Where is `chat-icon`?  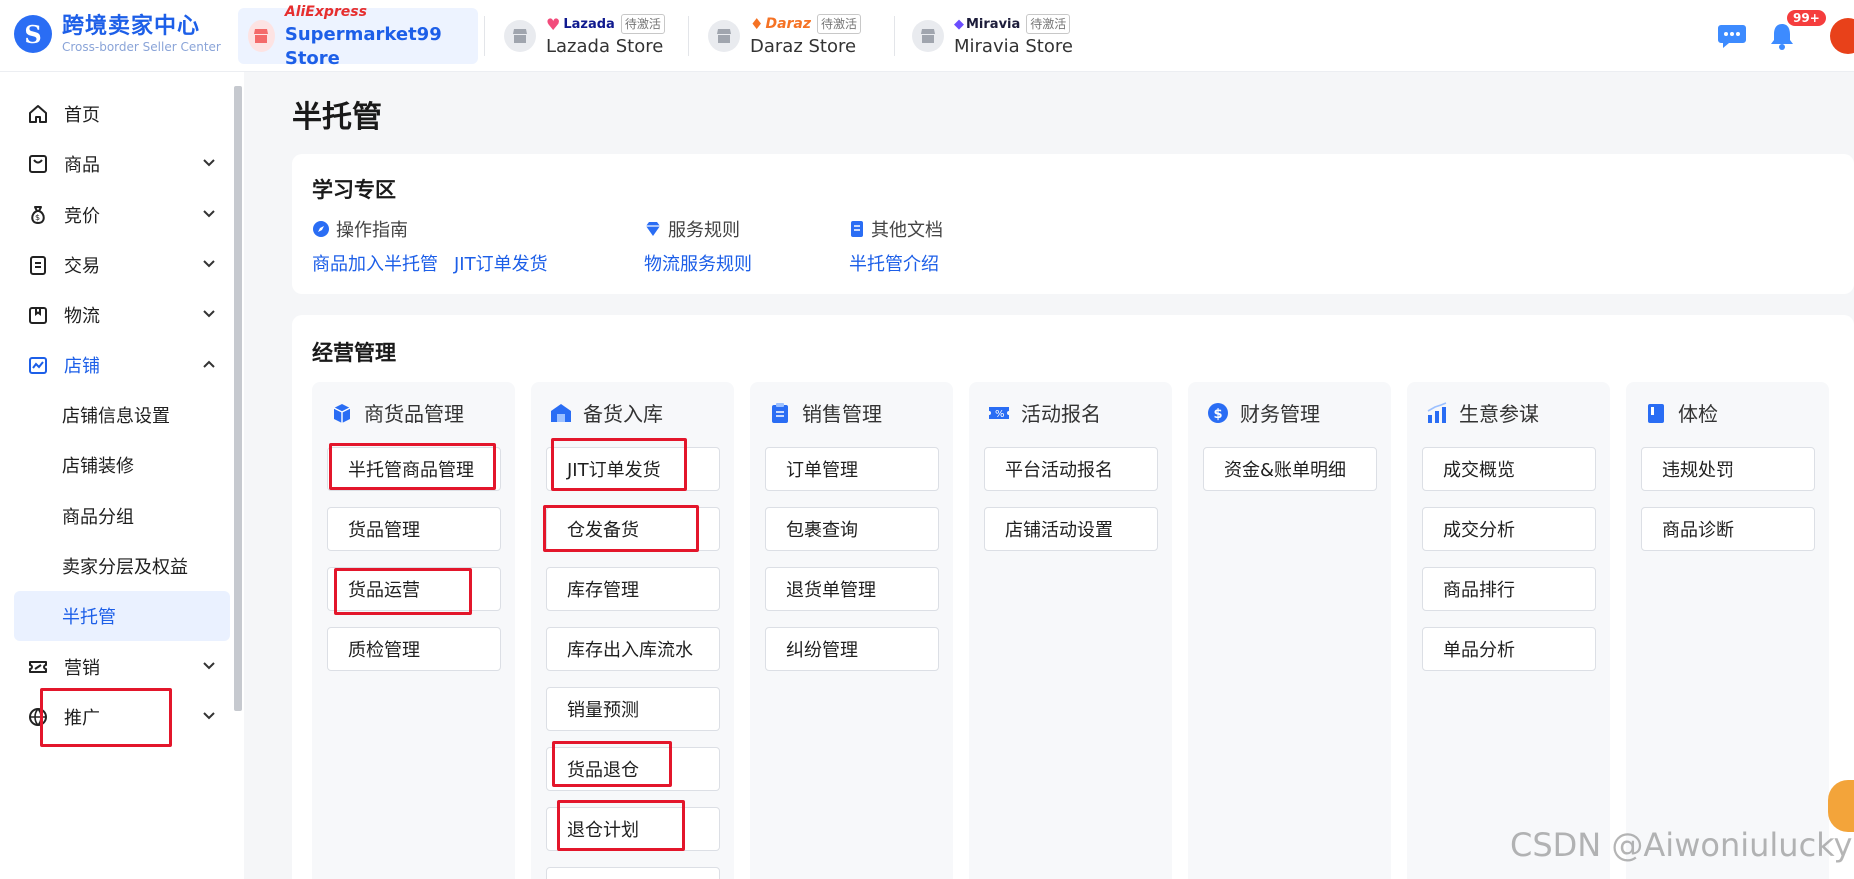
chat-icon is located at coordinates (1732, 36).